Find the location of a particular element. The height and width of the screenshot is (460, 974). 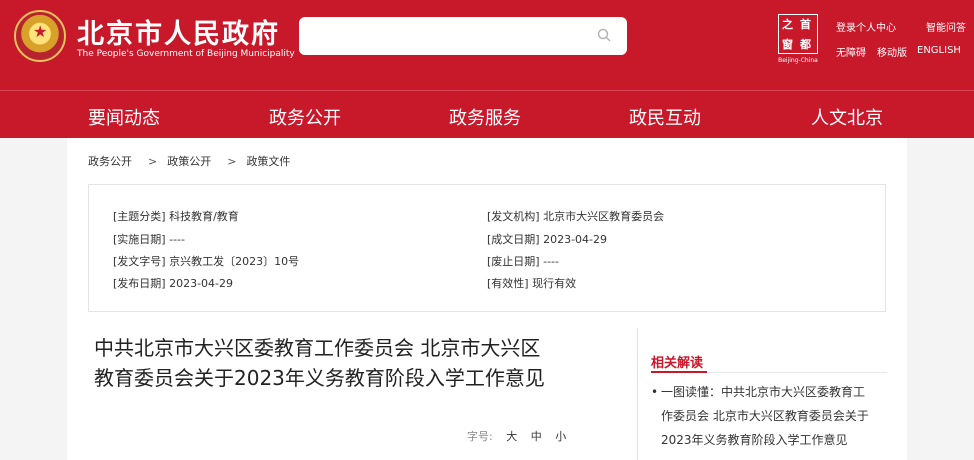

meta-doc-number: [发文字号] 京兴教工发〔2023〕10号 is located at coordinates (206, 261).